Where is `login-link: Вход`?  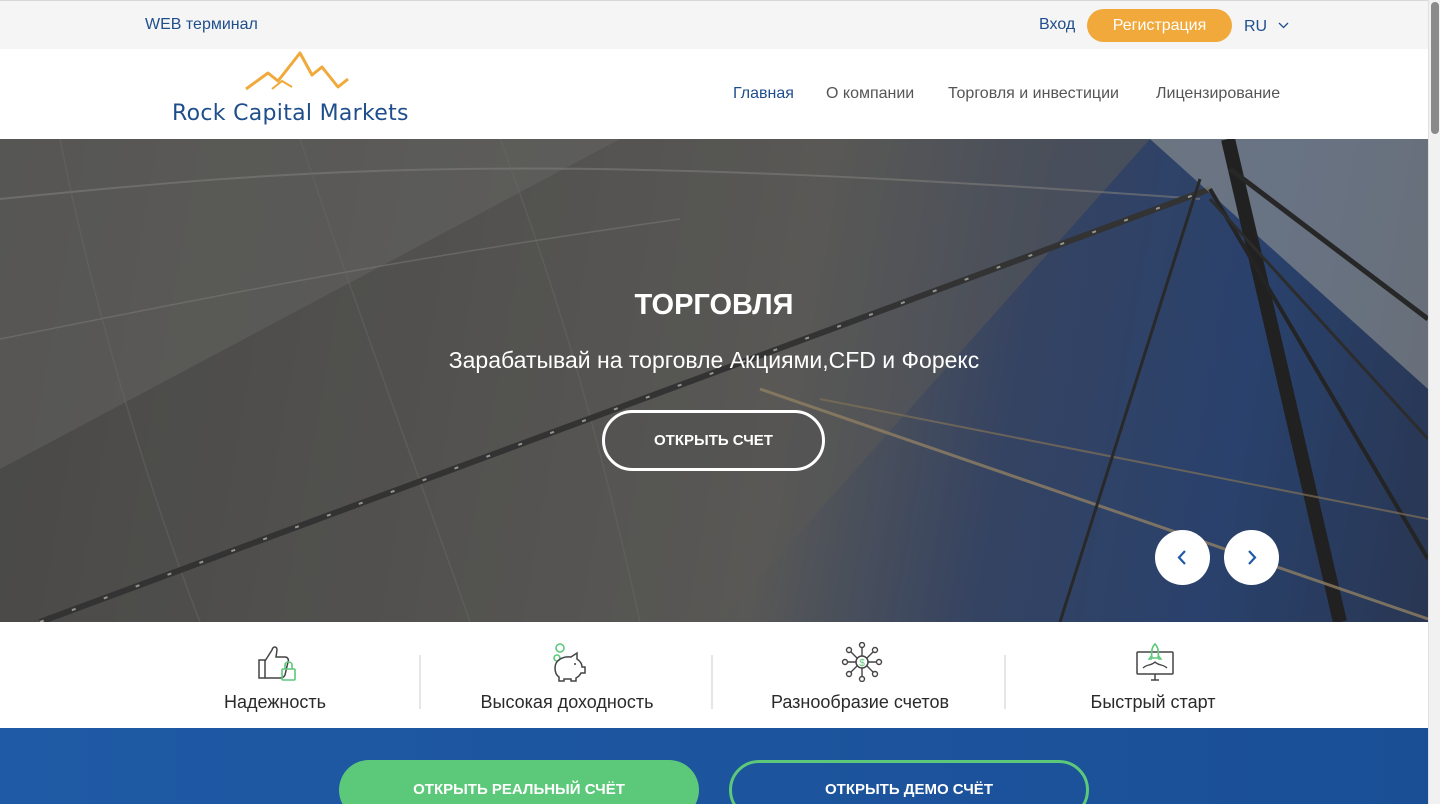 login-link: Вход is located at coordinates (1057, 25).